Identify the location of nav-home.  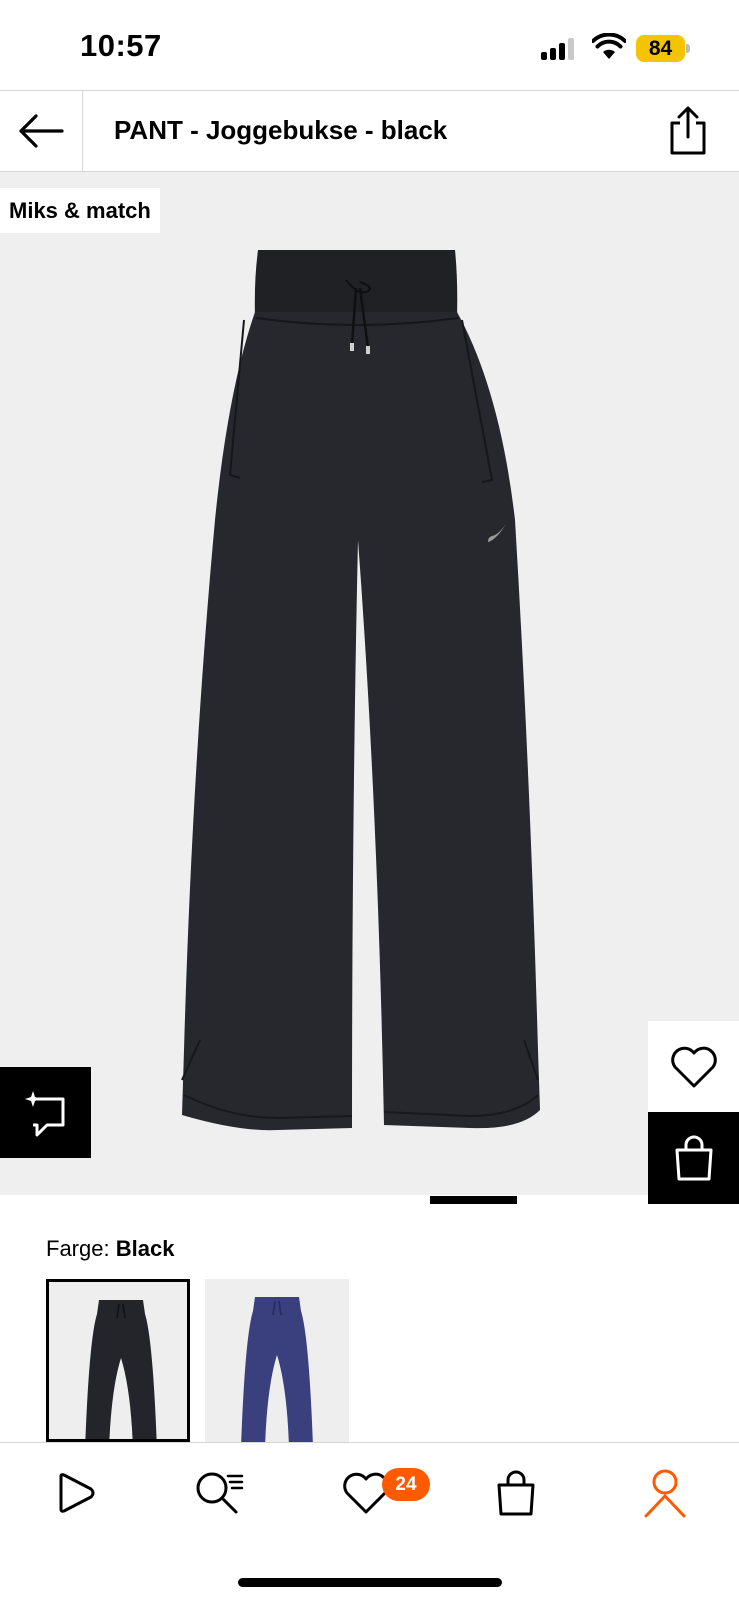
(75, 1493).